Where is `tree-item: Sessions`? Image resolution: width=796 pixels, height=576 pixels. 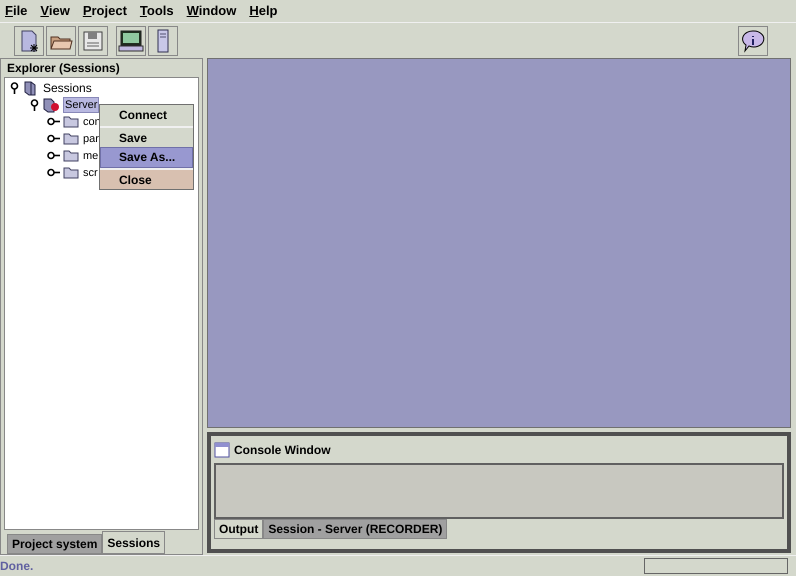
tree-item: Sessions is located at coordinates (67, 88).